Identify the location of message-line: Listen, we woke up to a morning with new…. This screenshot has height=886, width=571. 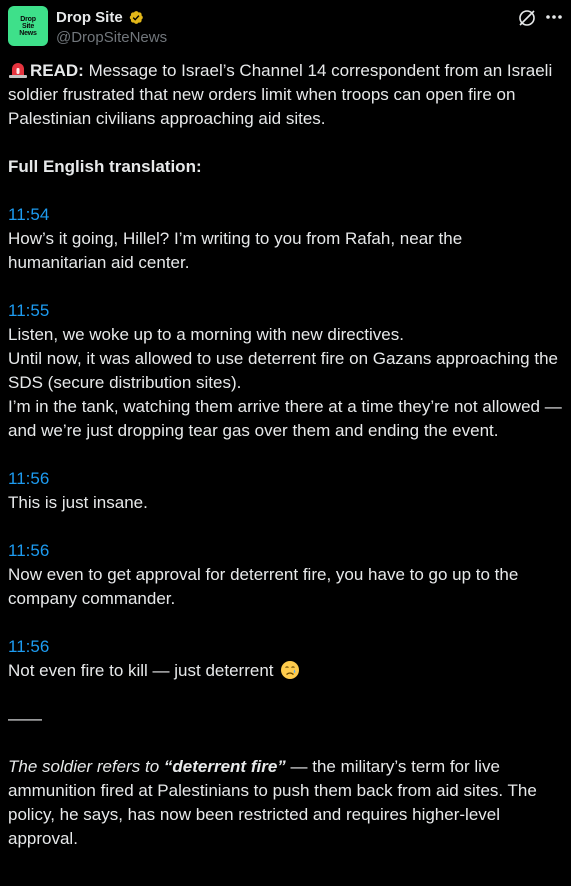
(206, 334).